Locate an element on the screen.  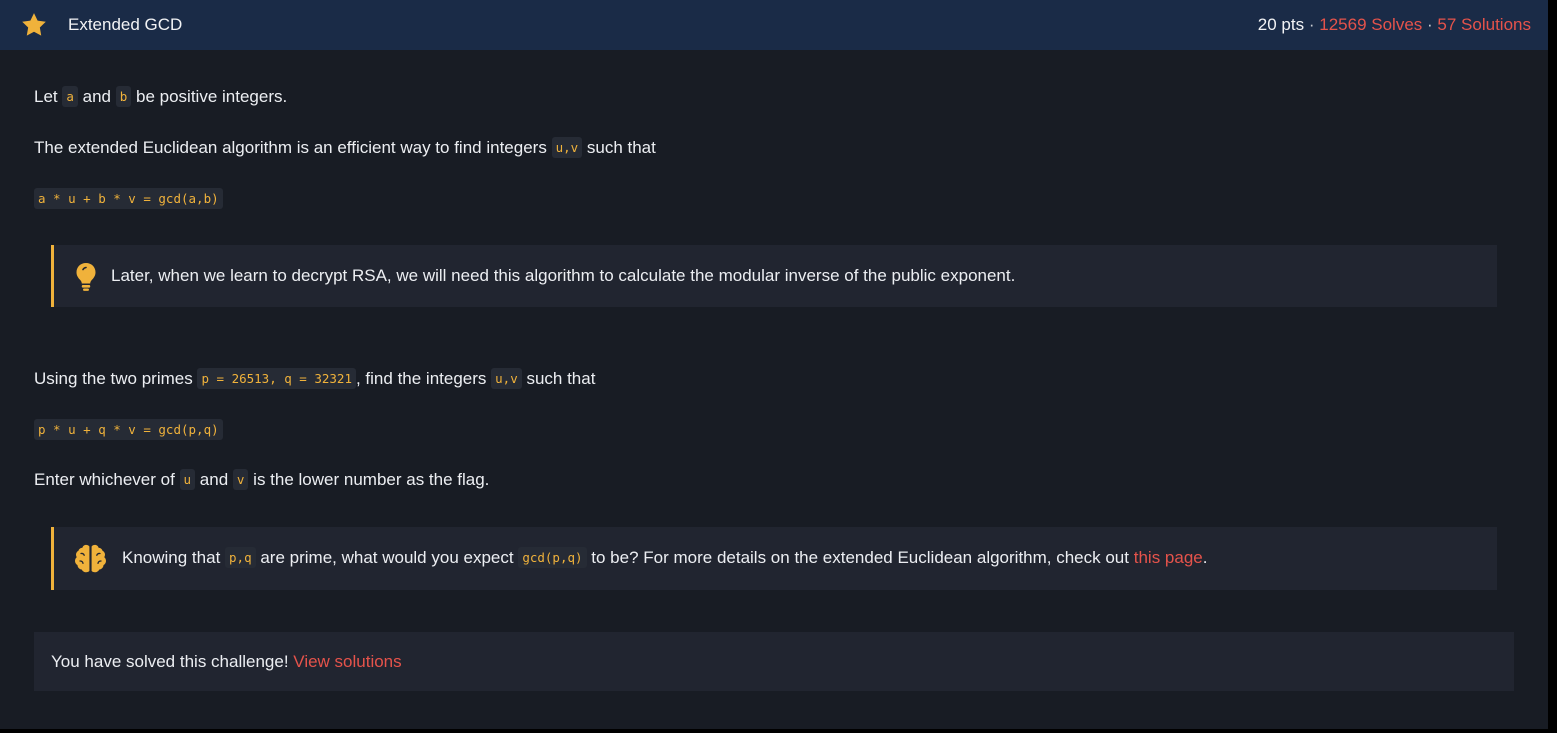
flag-rest: is the lower number as the flag. is located at coordinates (371, 479).